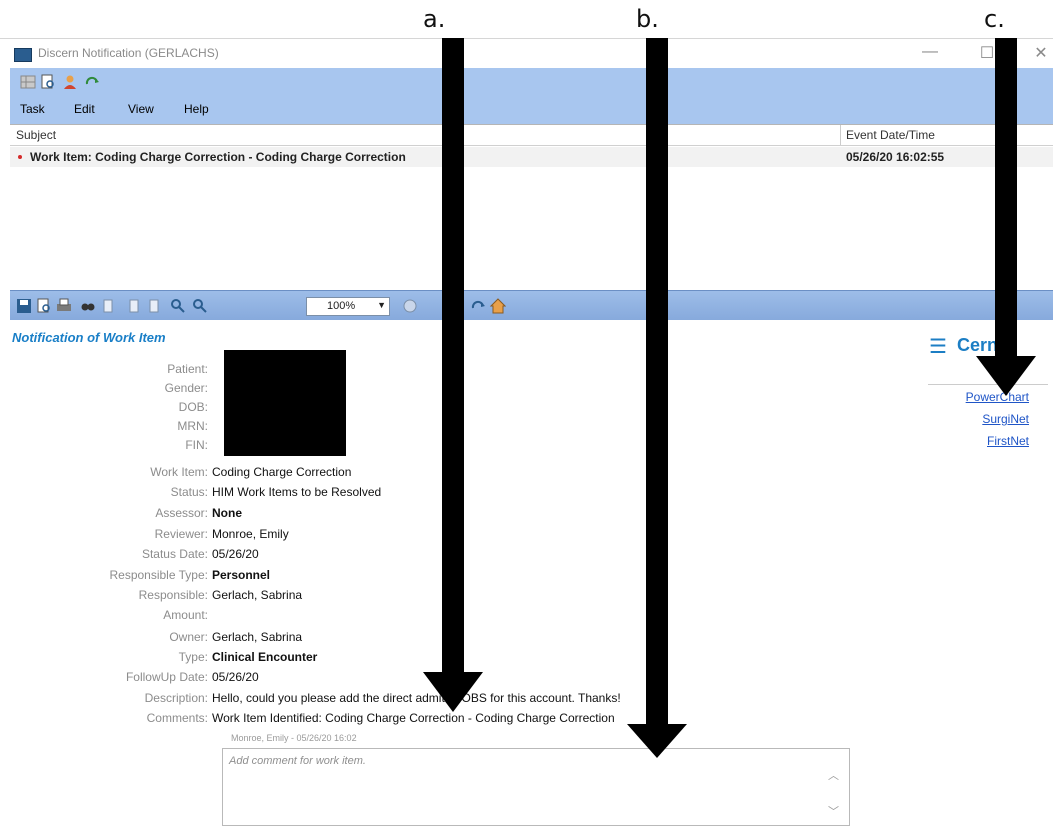 The image size is (1053, 826). Describe the element at coordinates (108, 306) in the screenshot. I see `page-icon` at that location.